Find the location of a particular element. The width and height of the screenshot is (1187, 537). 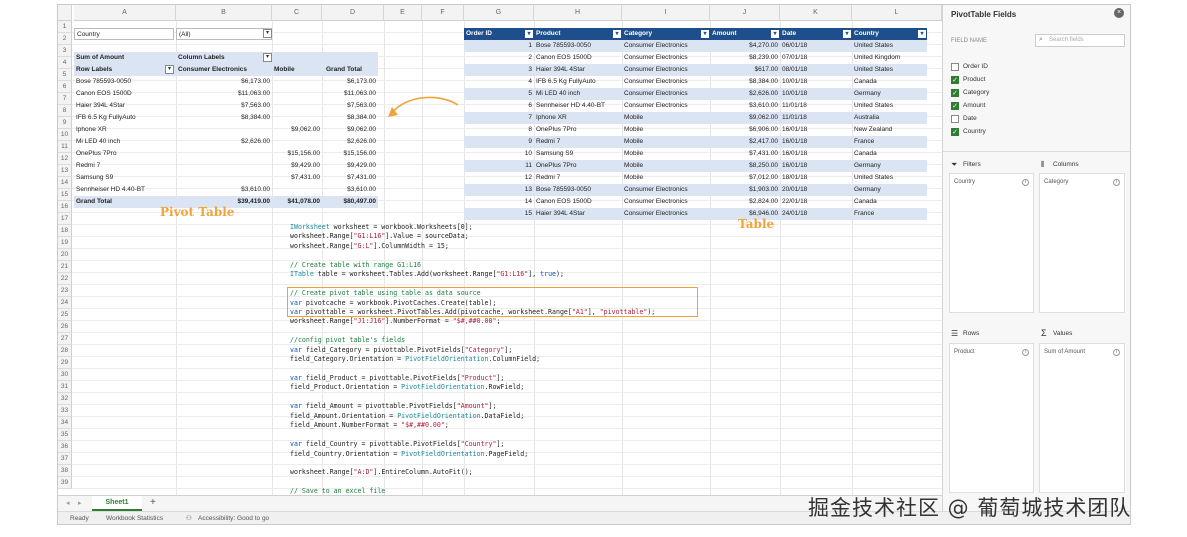

row-header-18: 18 is located at coordinates (65, 231).